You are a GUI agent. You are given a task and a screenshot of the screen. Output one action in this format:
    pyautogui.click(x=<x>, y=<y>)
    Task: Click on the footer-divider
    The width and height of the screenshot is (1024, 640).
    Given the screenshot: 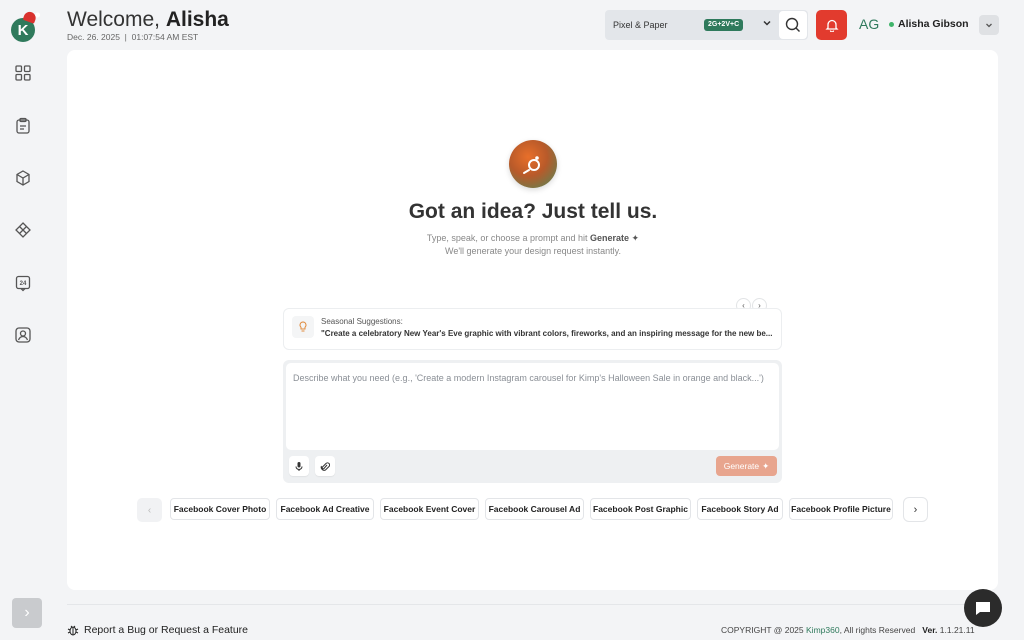 What is the action you would take?
    pyautogui.click(x=532, y=604)
    